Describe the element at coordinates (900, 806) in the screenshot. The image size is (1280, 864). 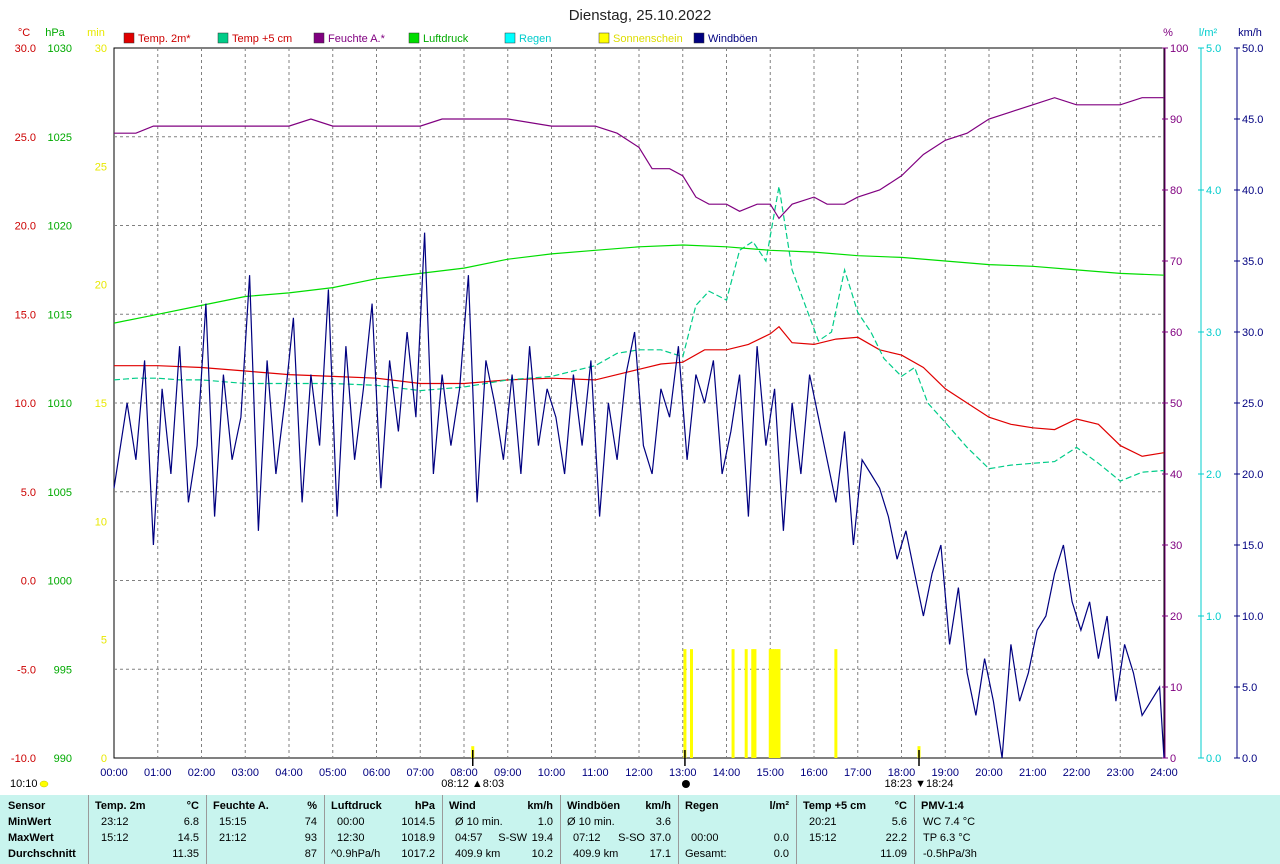
I see `stats-unit-temp5cm: °C` at that location.